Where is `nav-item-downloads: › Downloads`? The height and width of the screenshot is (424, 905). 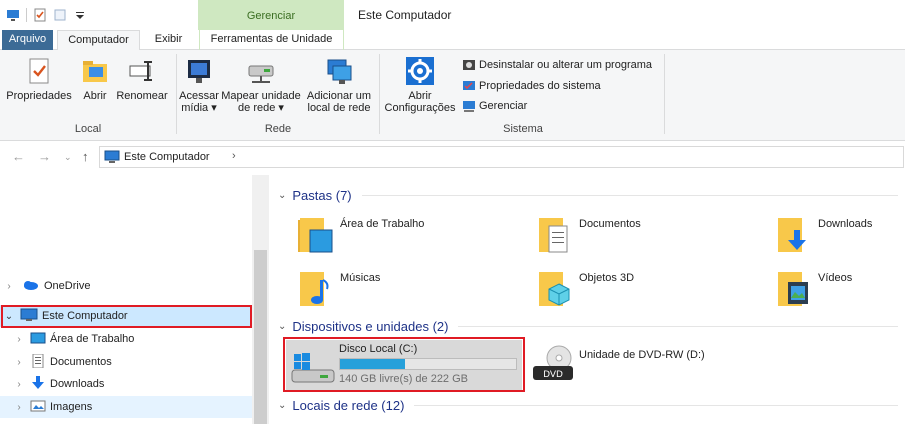 nav-item-downloads: › Downloads is located at coordinates (126, 384).